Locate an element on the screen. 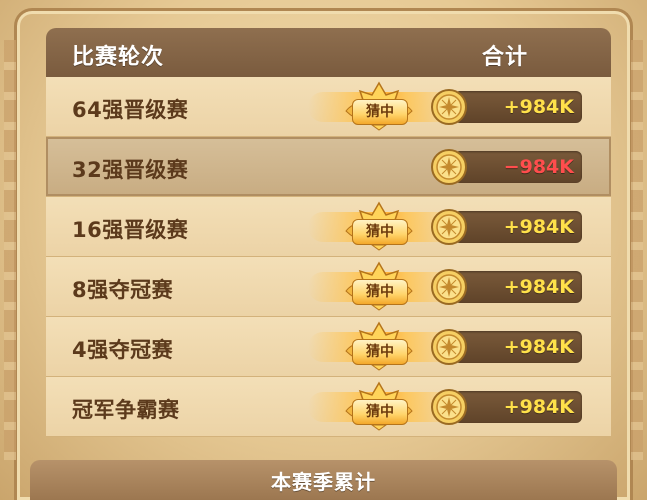 The image size is (647, 500). round-name: 32强晋级赛 is located at coordinates (130, 170).